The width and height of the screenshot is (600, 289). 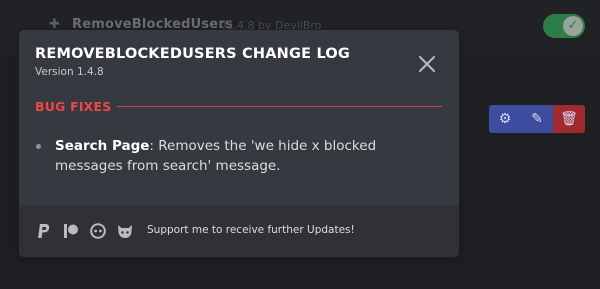 I want to click on donation-links, so click(x=90, y=231).